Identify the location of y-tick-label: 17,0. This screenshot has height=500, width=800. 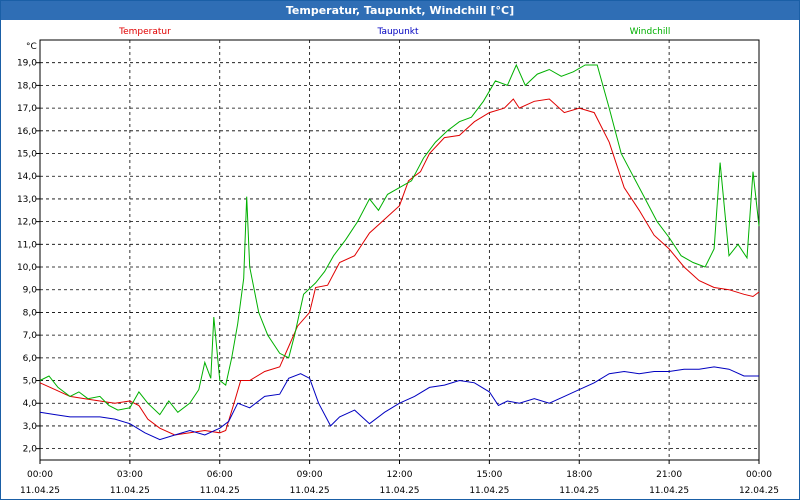
(27, 109).